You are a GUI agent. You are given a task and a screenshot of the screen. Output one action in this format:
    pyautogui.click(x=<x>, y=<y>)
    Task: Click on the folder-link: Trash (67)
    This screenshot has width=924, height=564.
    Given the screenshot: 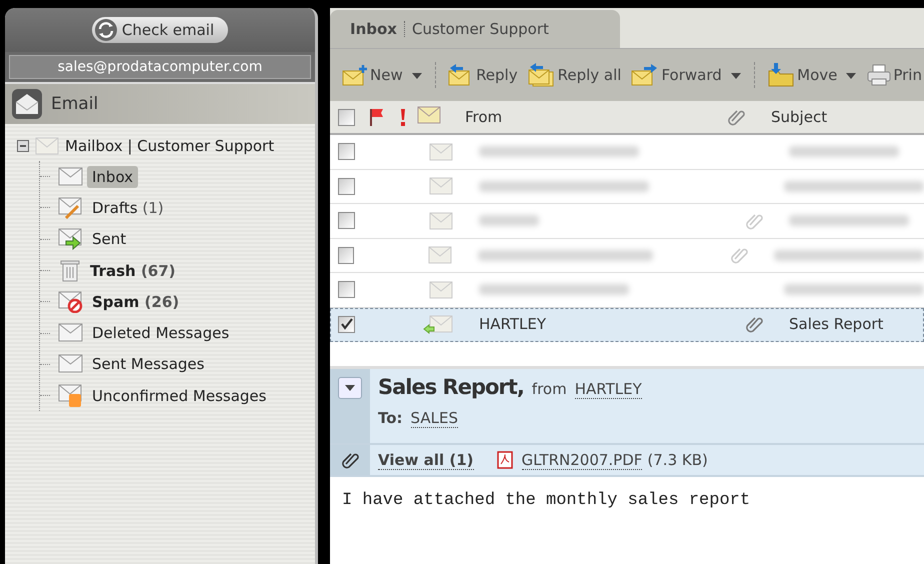 What is the action you would take?
    pyautogui.click(x=133, y=271)
    